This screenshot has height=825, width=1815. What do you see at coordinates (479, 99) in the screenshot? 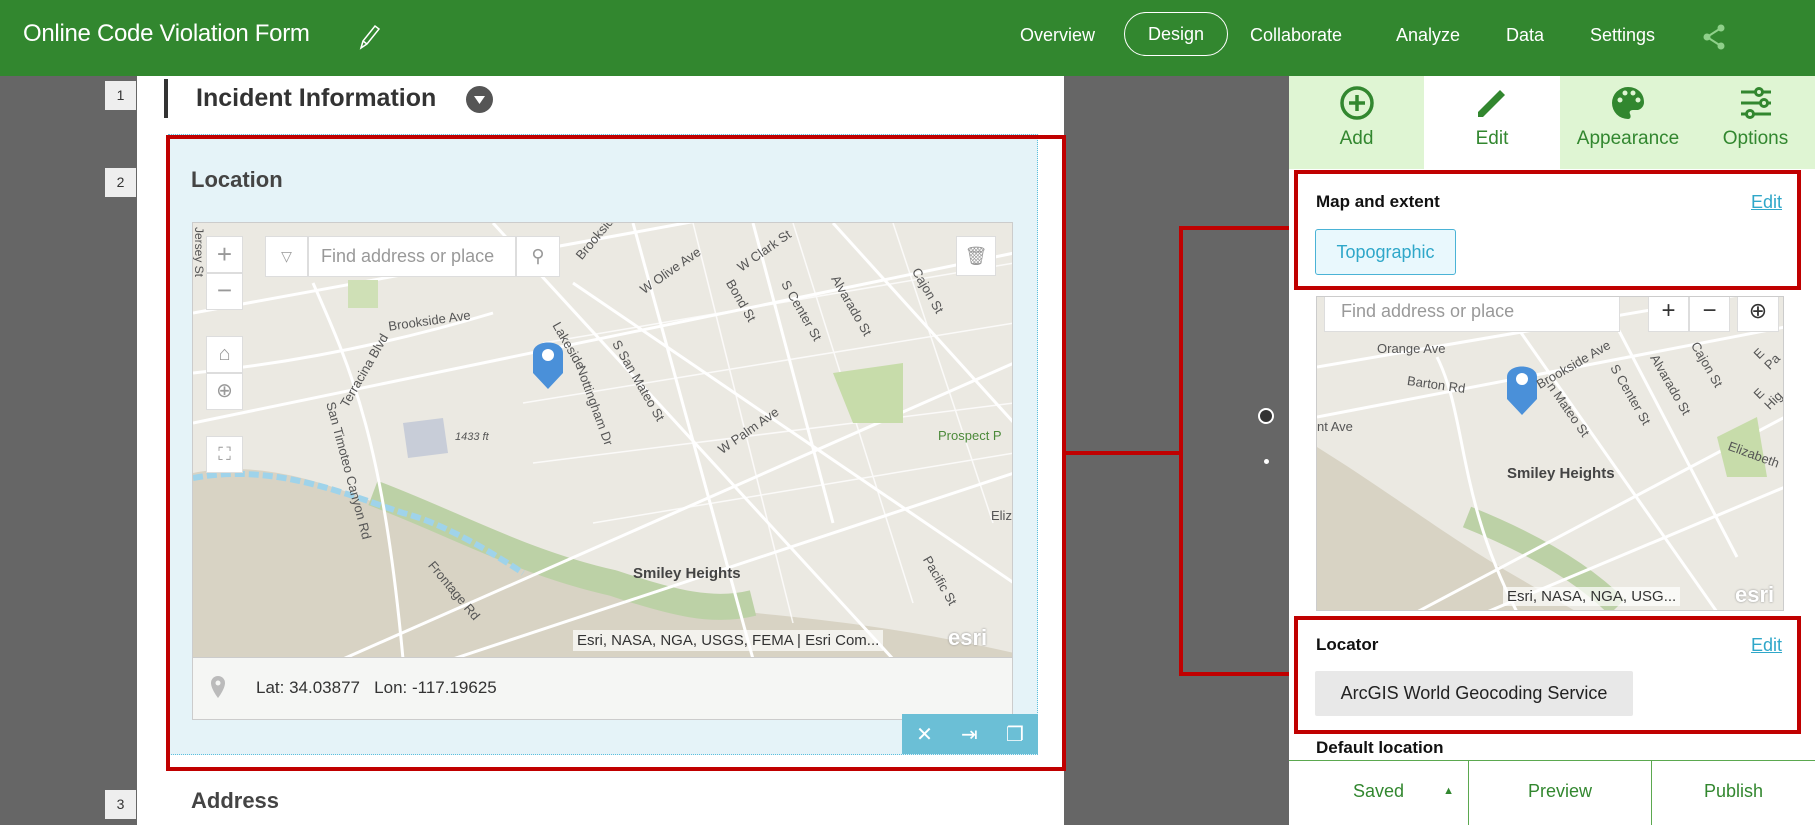
I see `collapse-toggle-icon` at bounding box center [479, 99].